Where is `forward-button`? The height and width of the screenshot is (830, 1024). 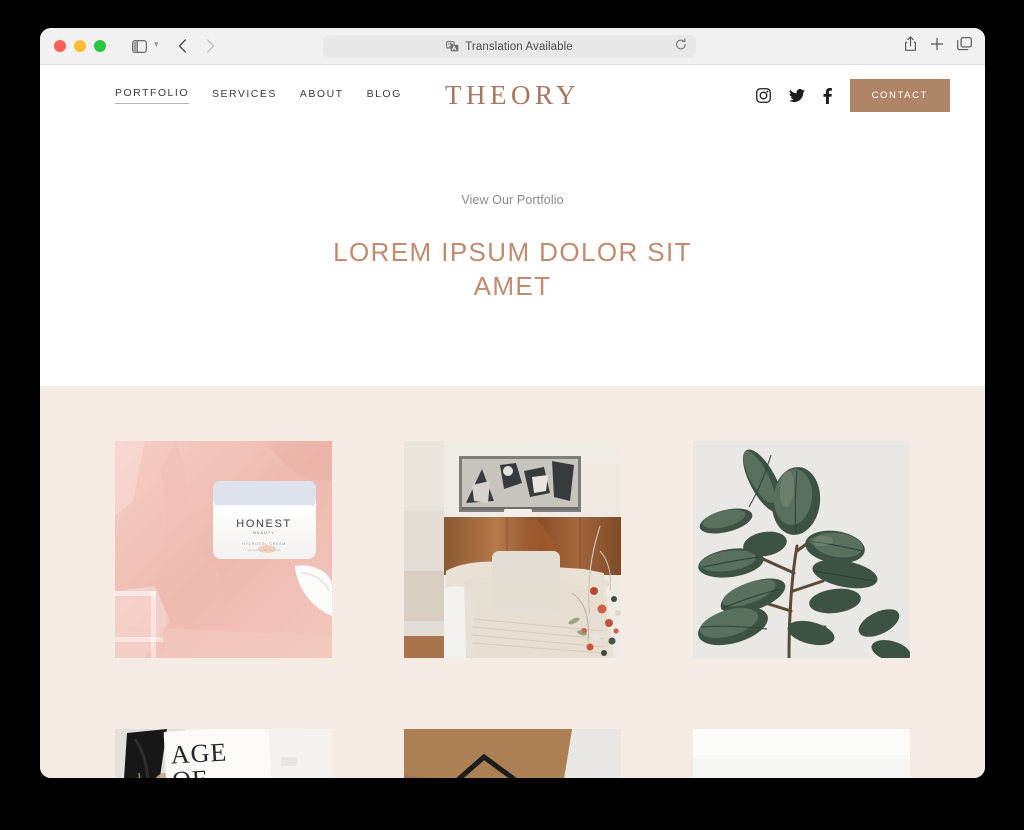 forward-button is located at coordinates (211, 46).